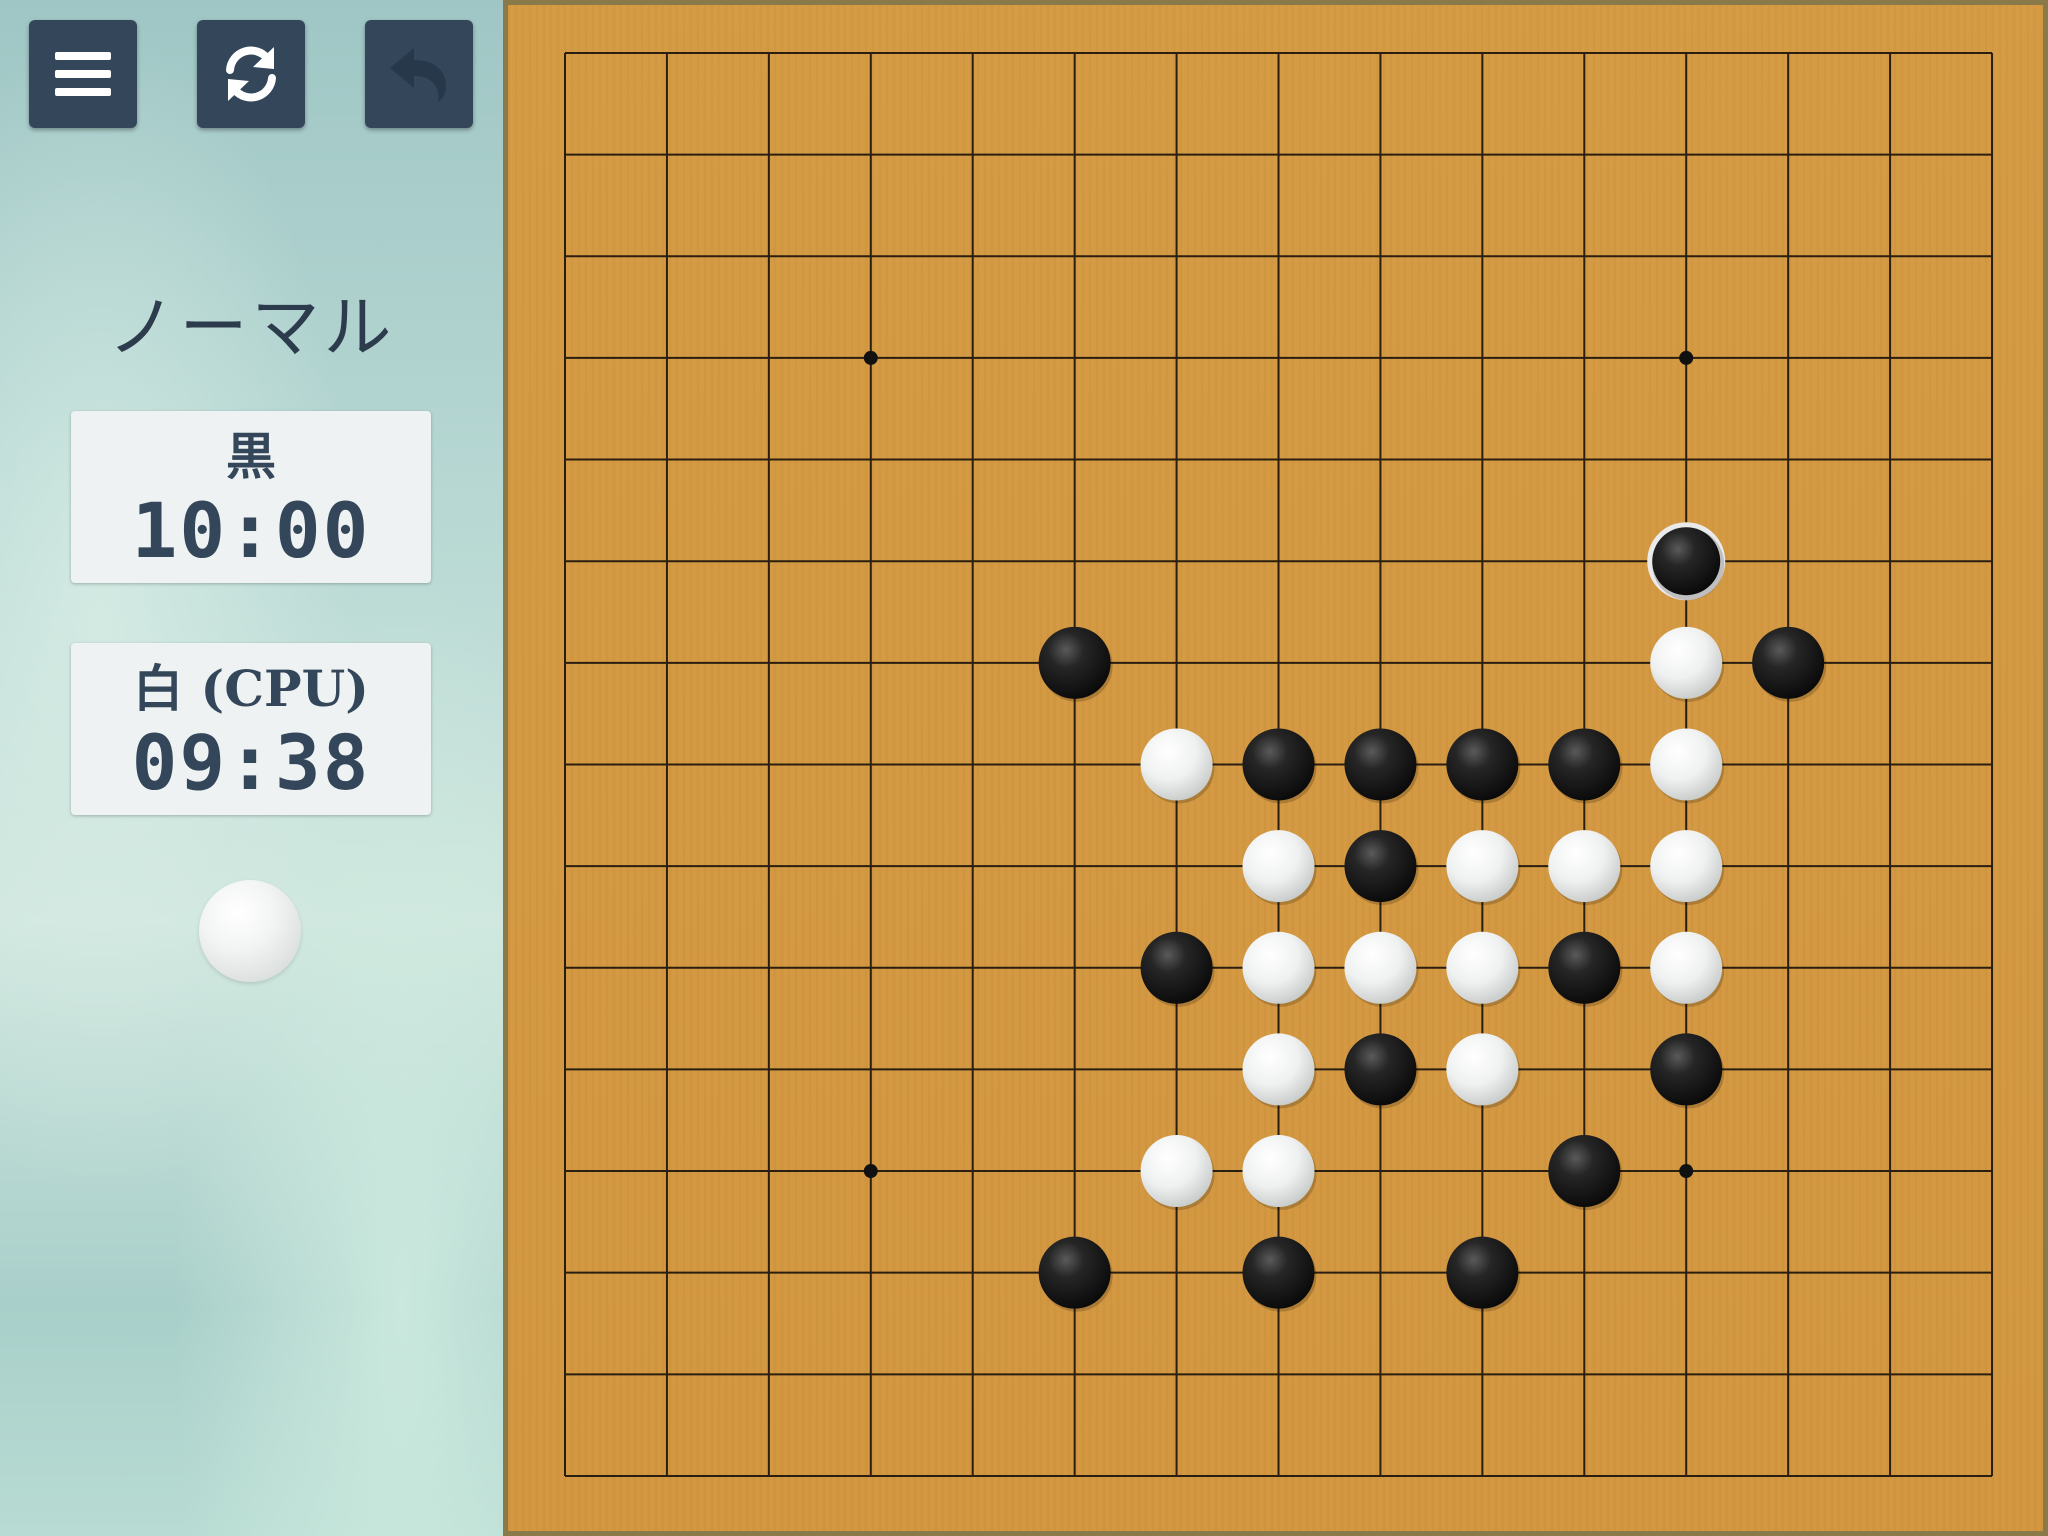 The width and height of the screenshot is (2048, 1536). I want to click on difficulty-title: ノーマル, so click(251, 328).